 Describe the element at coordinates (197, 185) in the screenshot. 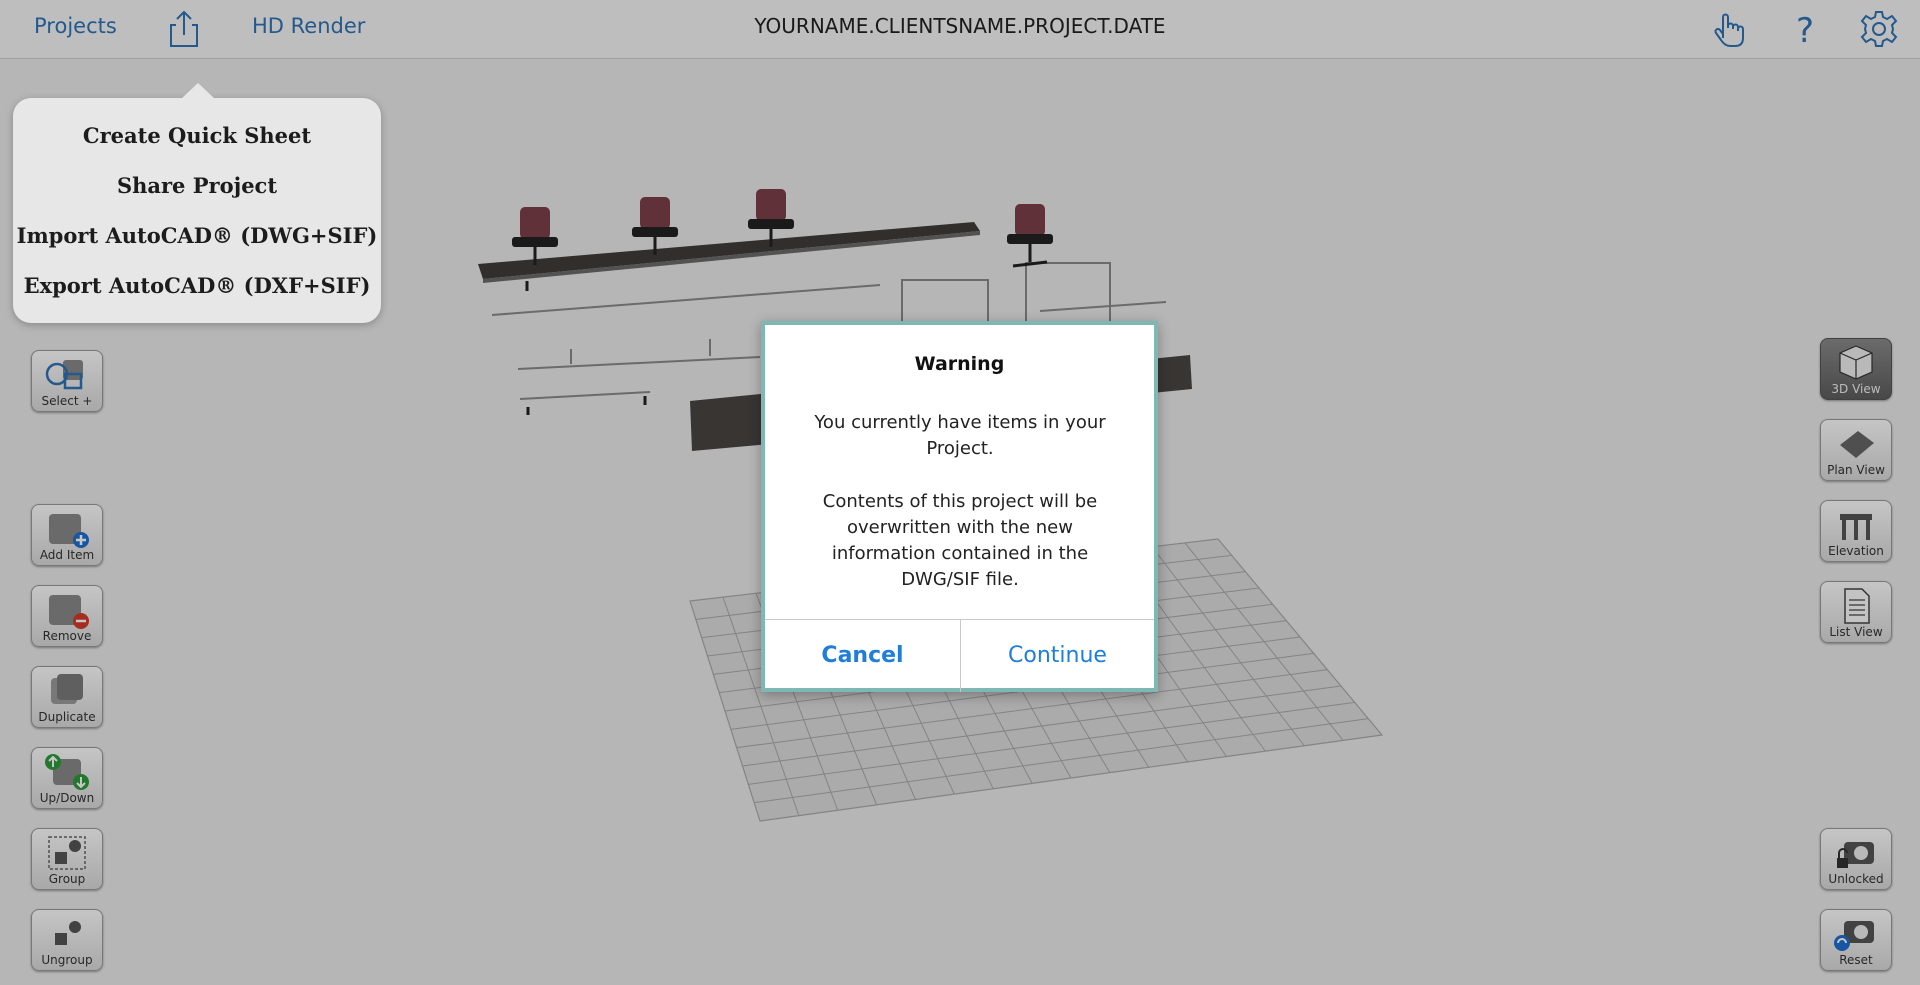

I see `share-project-item: Share Project` at that location.